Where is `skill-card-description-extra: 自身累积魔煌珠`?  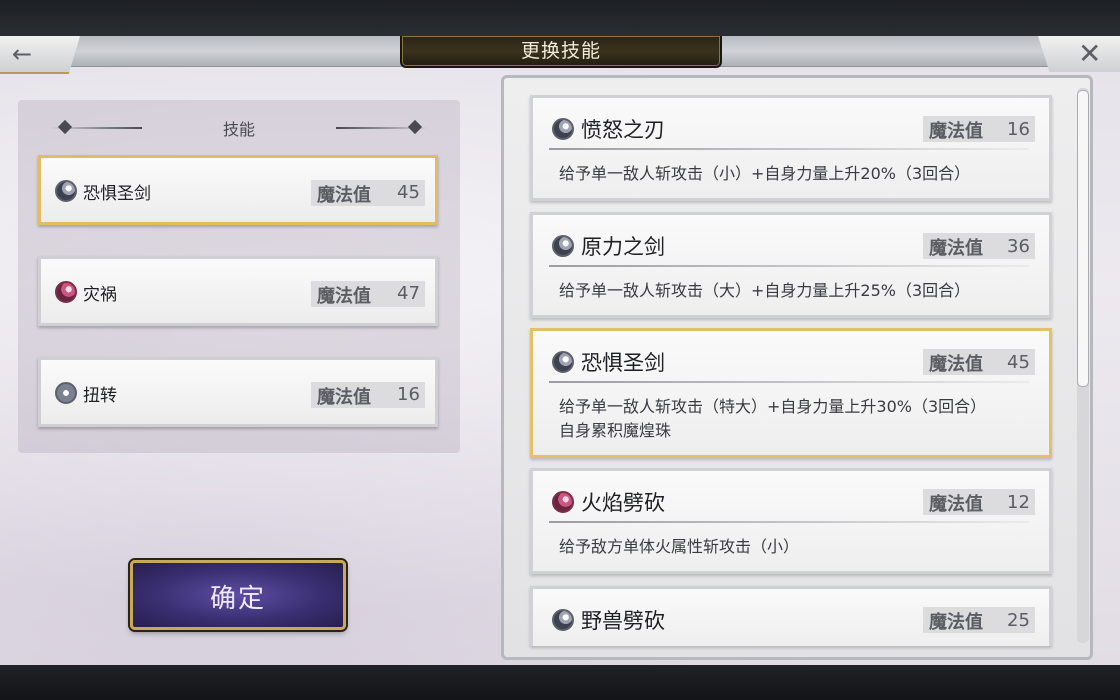
skill-card-description-extra: 自身累积魔煌珠 is located at coordinates (615, 430).